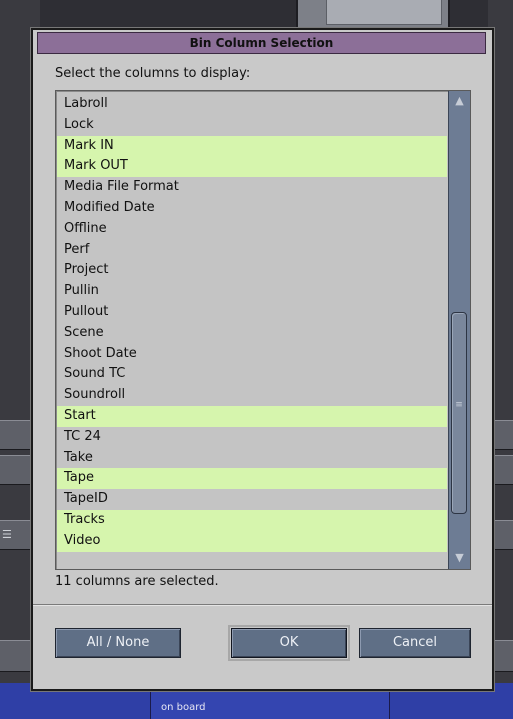 Image resolution: width=513 pixels, height=719 pixels. Describe the element at coordinates (261, 43) in the screenshot. I see `dialog-title-bar: Bin Column Selection` at that location.